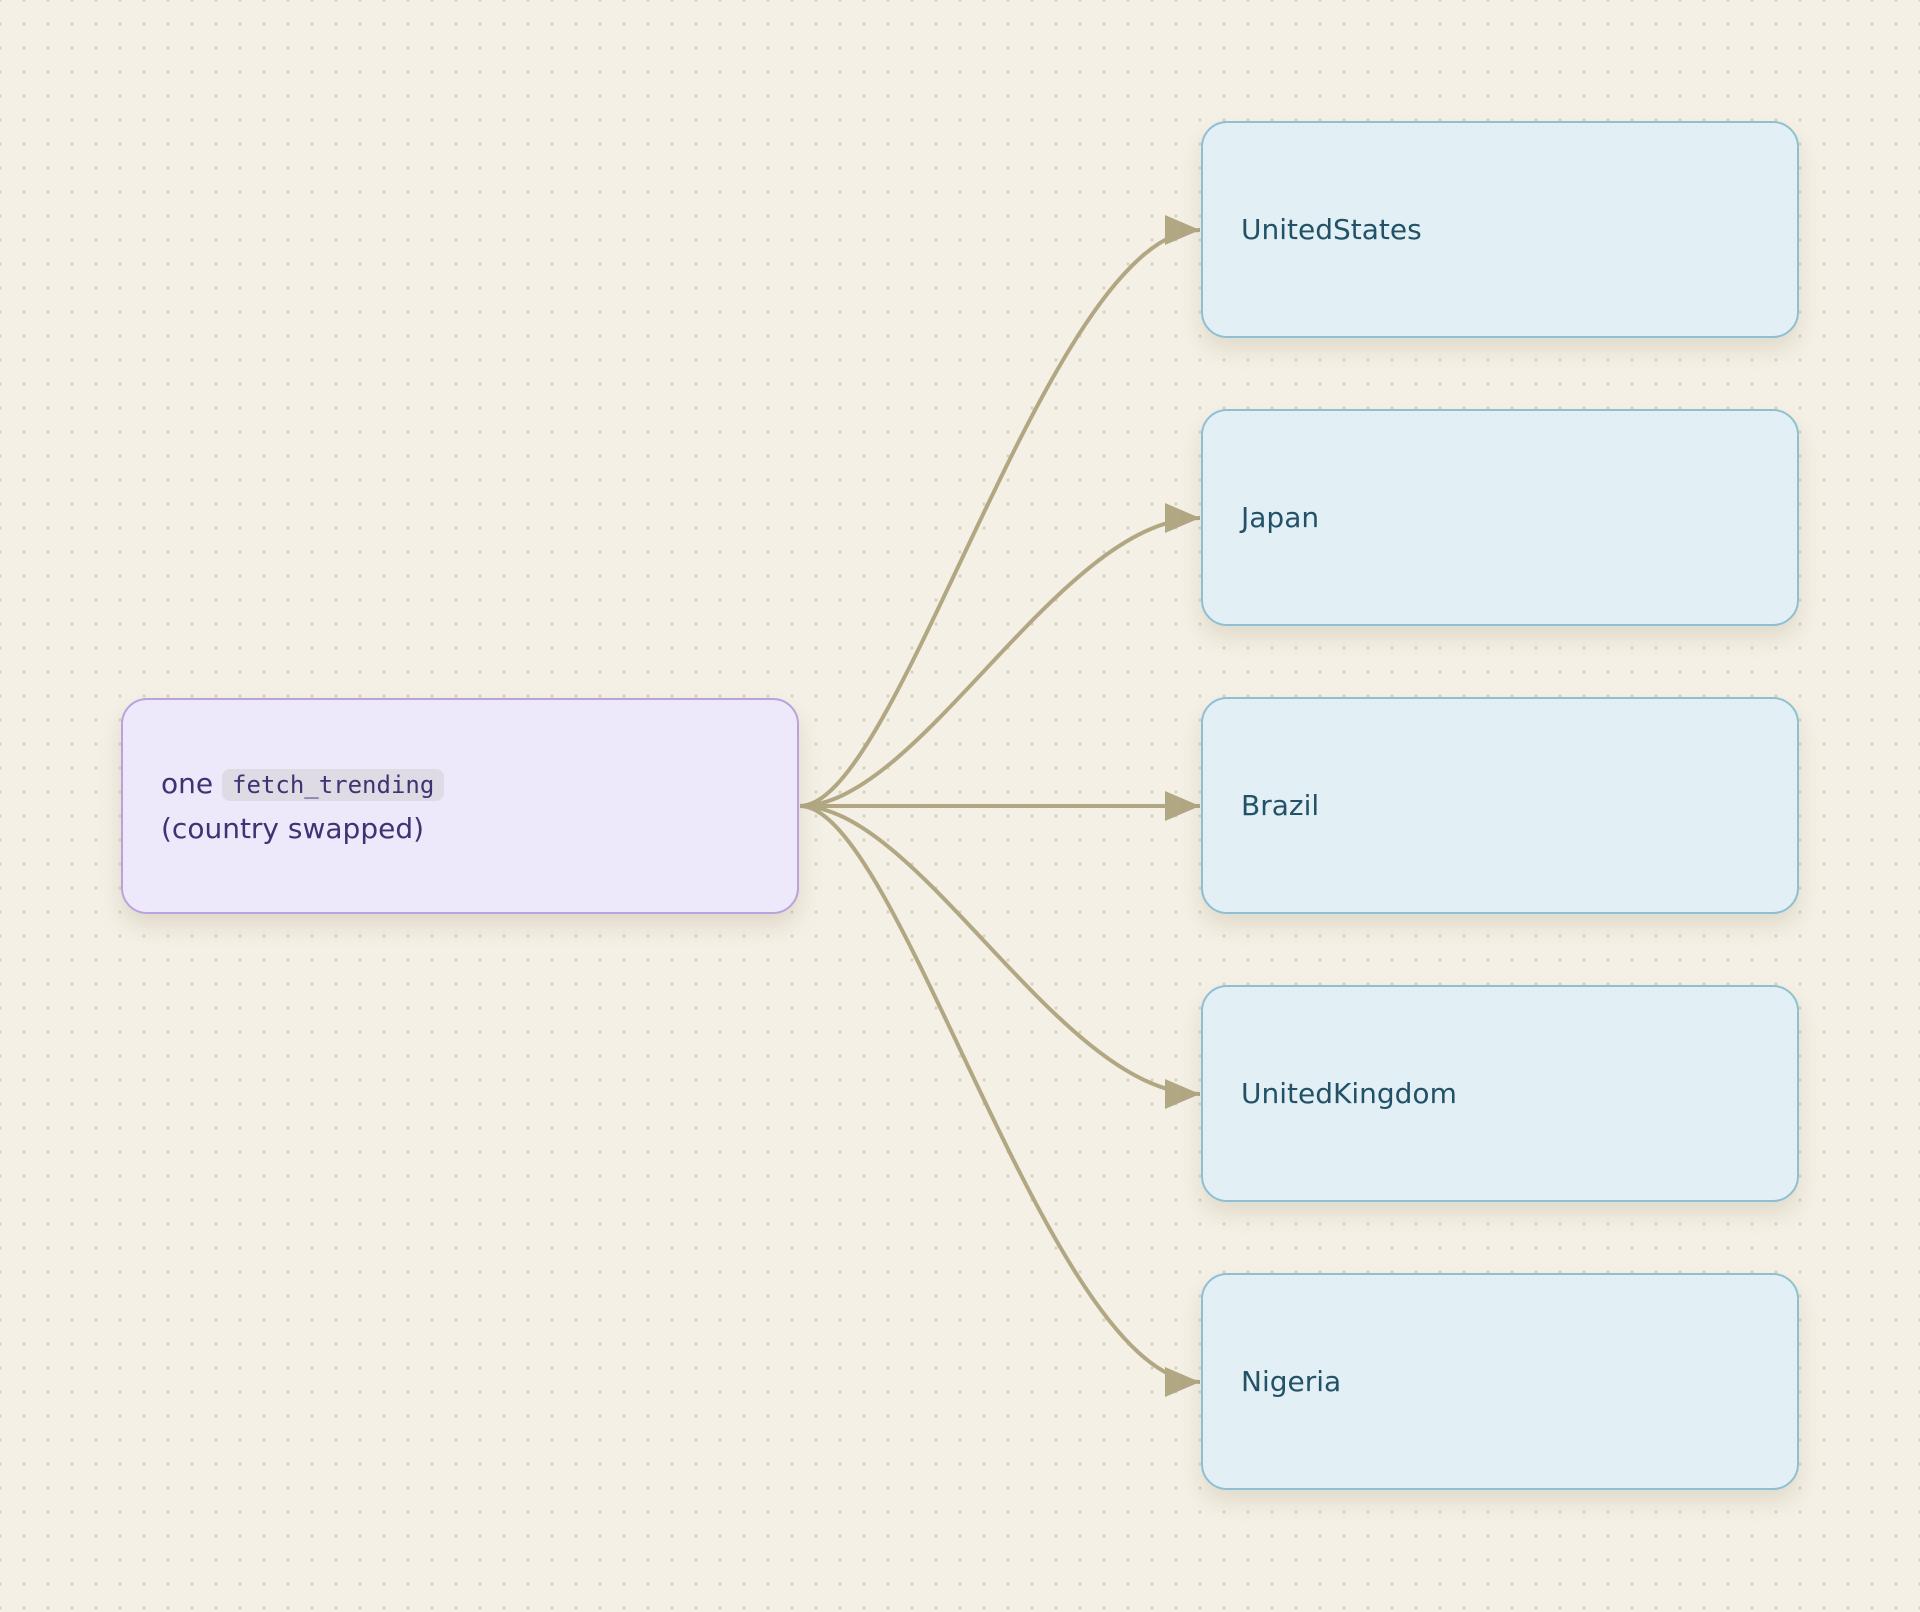 Image resolution: width=1920 pixels, height=1612 pixels. Describe the element at coordinates (1331, 229) in the screenshot. I see `target-node-label: UnitedStates` at that location.